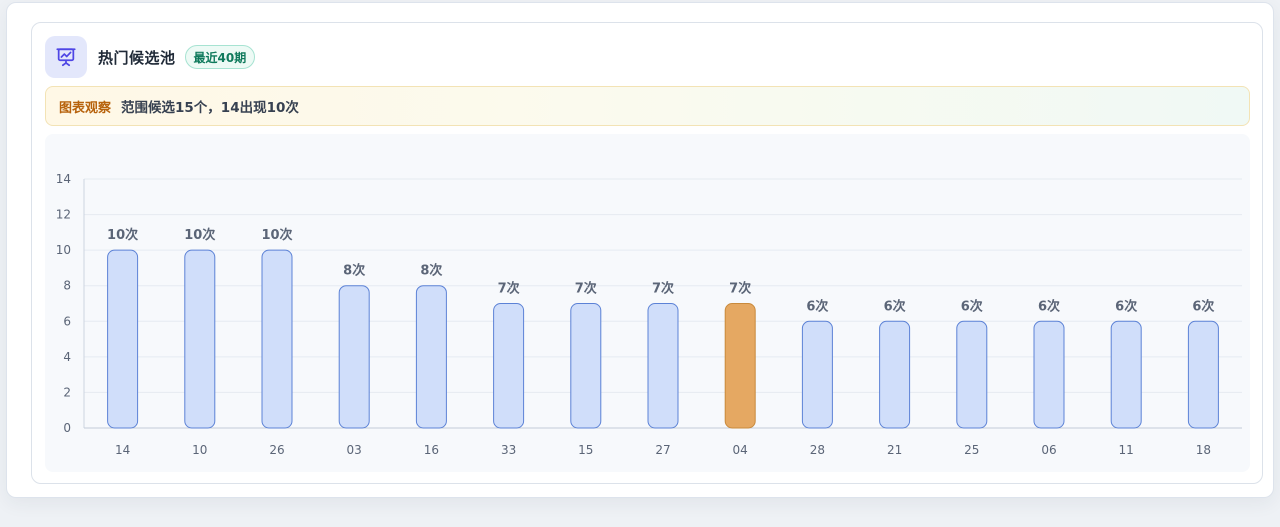  What do you see at coordinates (63, 179) in the screenshot?
I see `y-tick-label: 14` at bounding box center [63, 179].